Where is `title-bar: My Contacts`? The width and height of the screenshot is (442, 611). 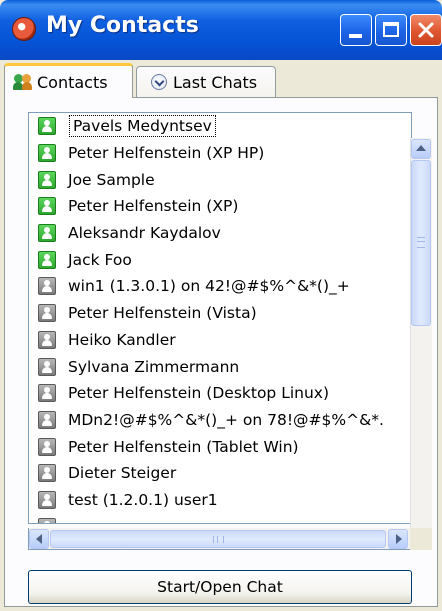
title-bar: My Contacts is located at coordinates (221, 30).